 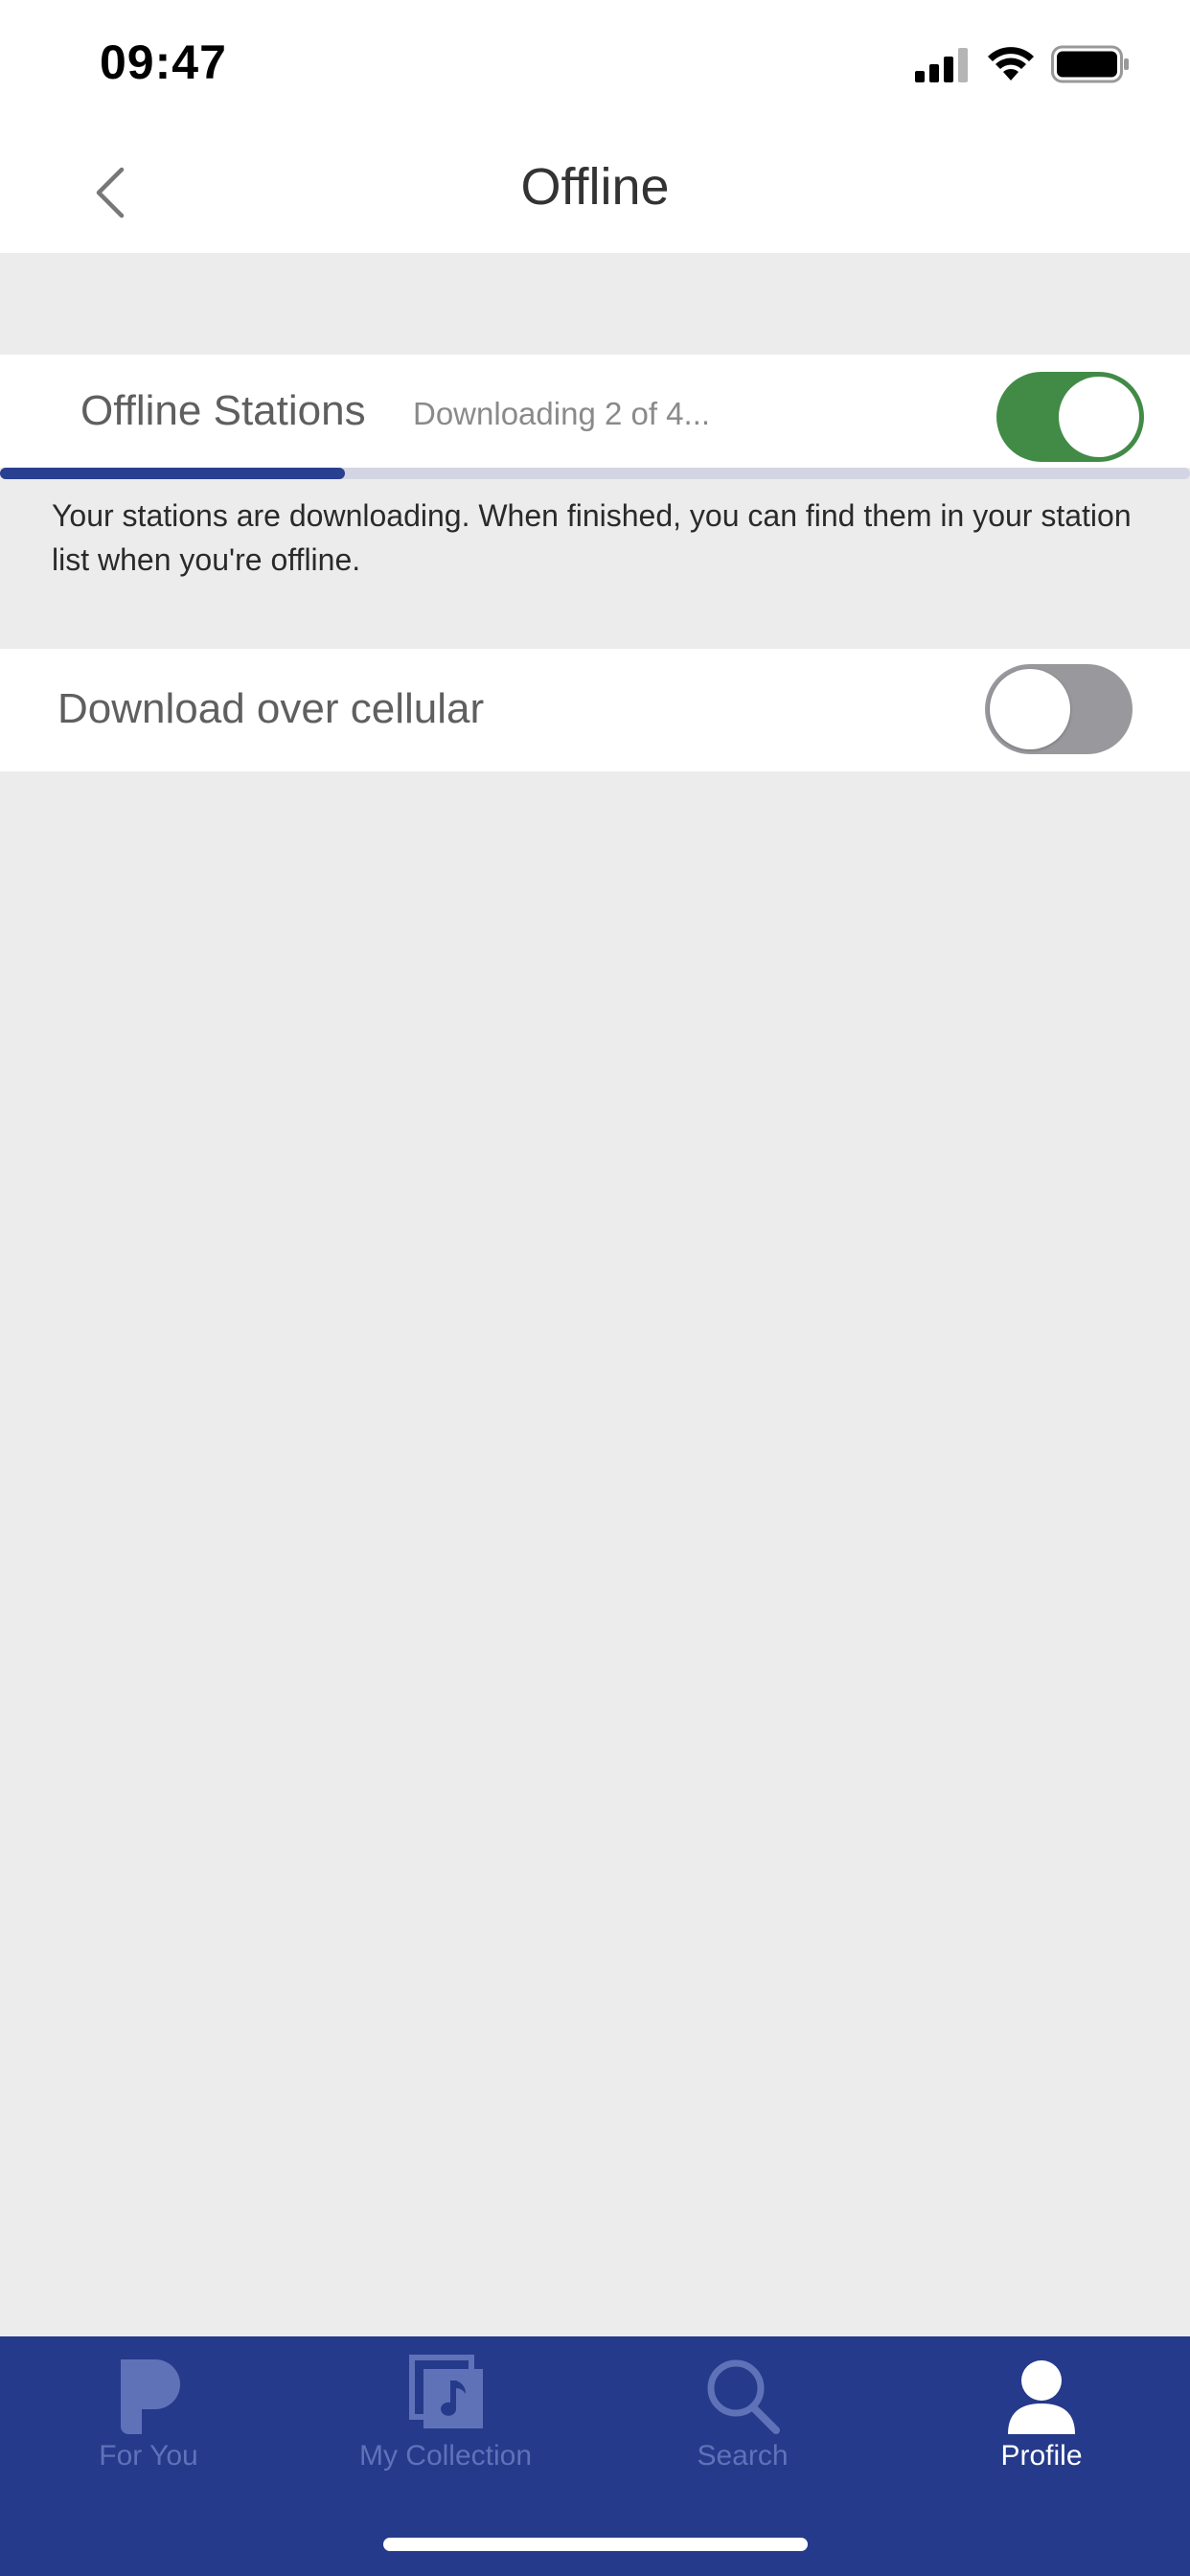 What do you see at coordinates (163, 62) in the screenshot?
I see `status-time: 09:47` at bounding box center [163, 62].